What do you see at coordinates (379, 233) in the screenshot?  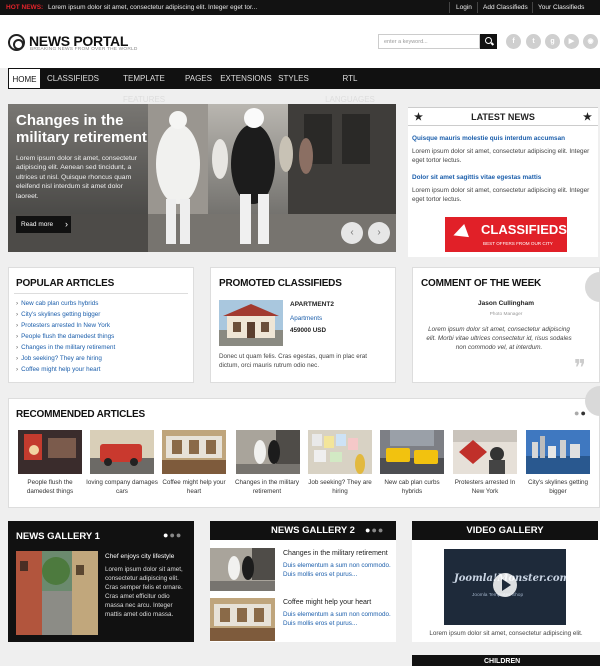 I see `slider-next-button: ›` at bounding box center [379, 233].